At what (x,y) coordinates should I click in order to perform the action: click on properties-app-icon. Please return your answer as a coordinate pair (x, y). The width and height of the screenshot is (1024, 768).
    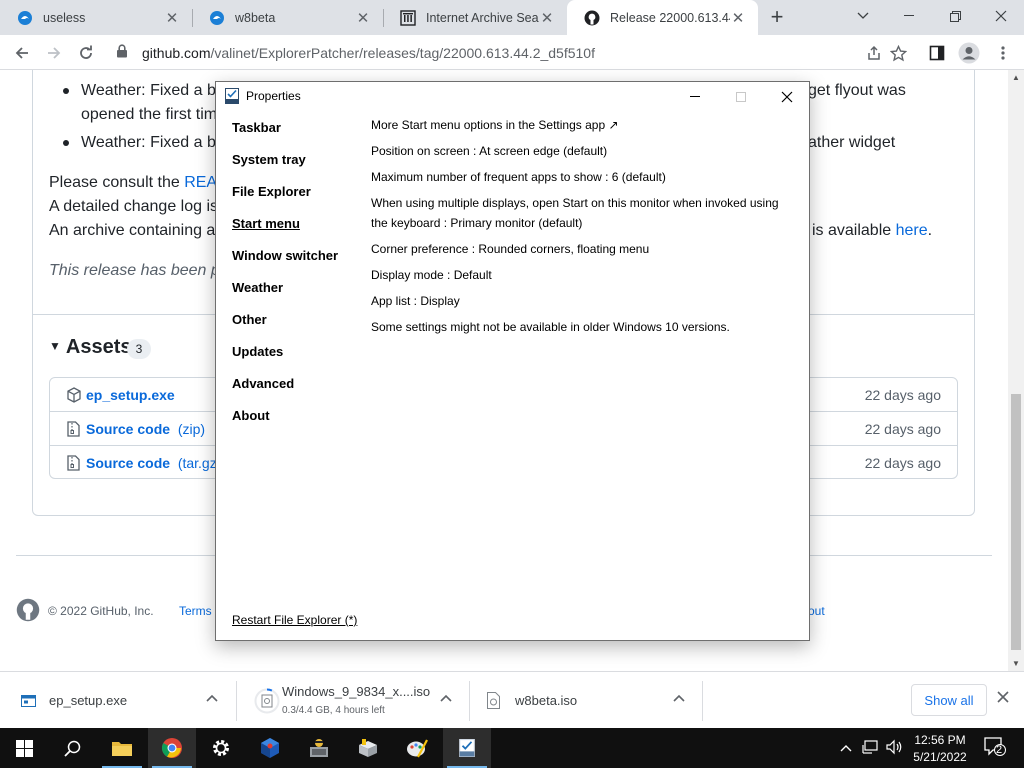
    Looking at the image, I should click on (232, 96).